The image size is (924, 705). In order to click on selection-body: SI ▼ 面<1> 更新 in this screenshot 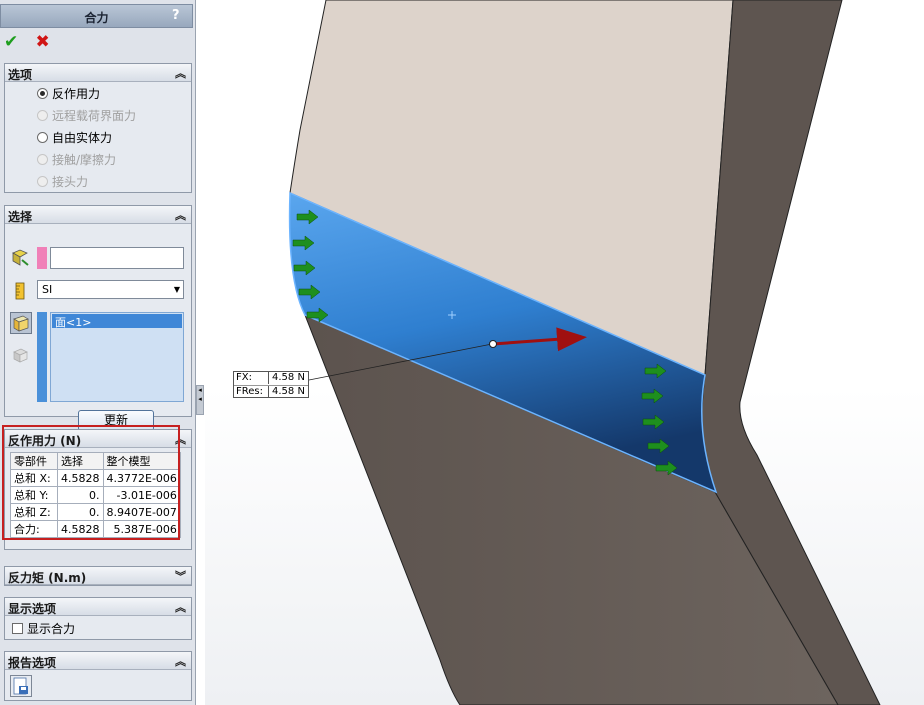, I will do `click(98, 327)`.